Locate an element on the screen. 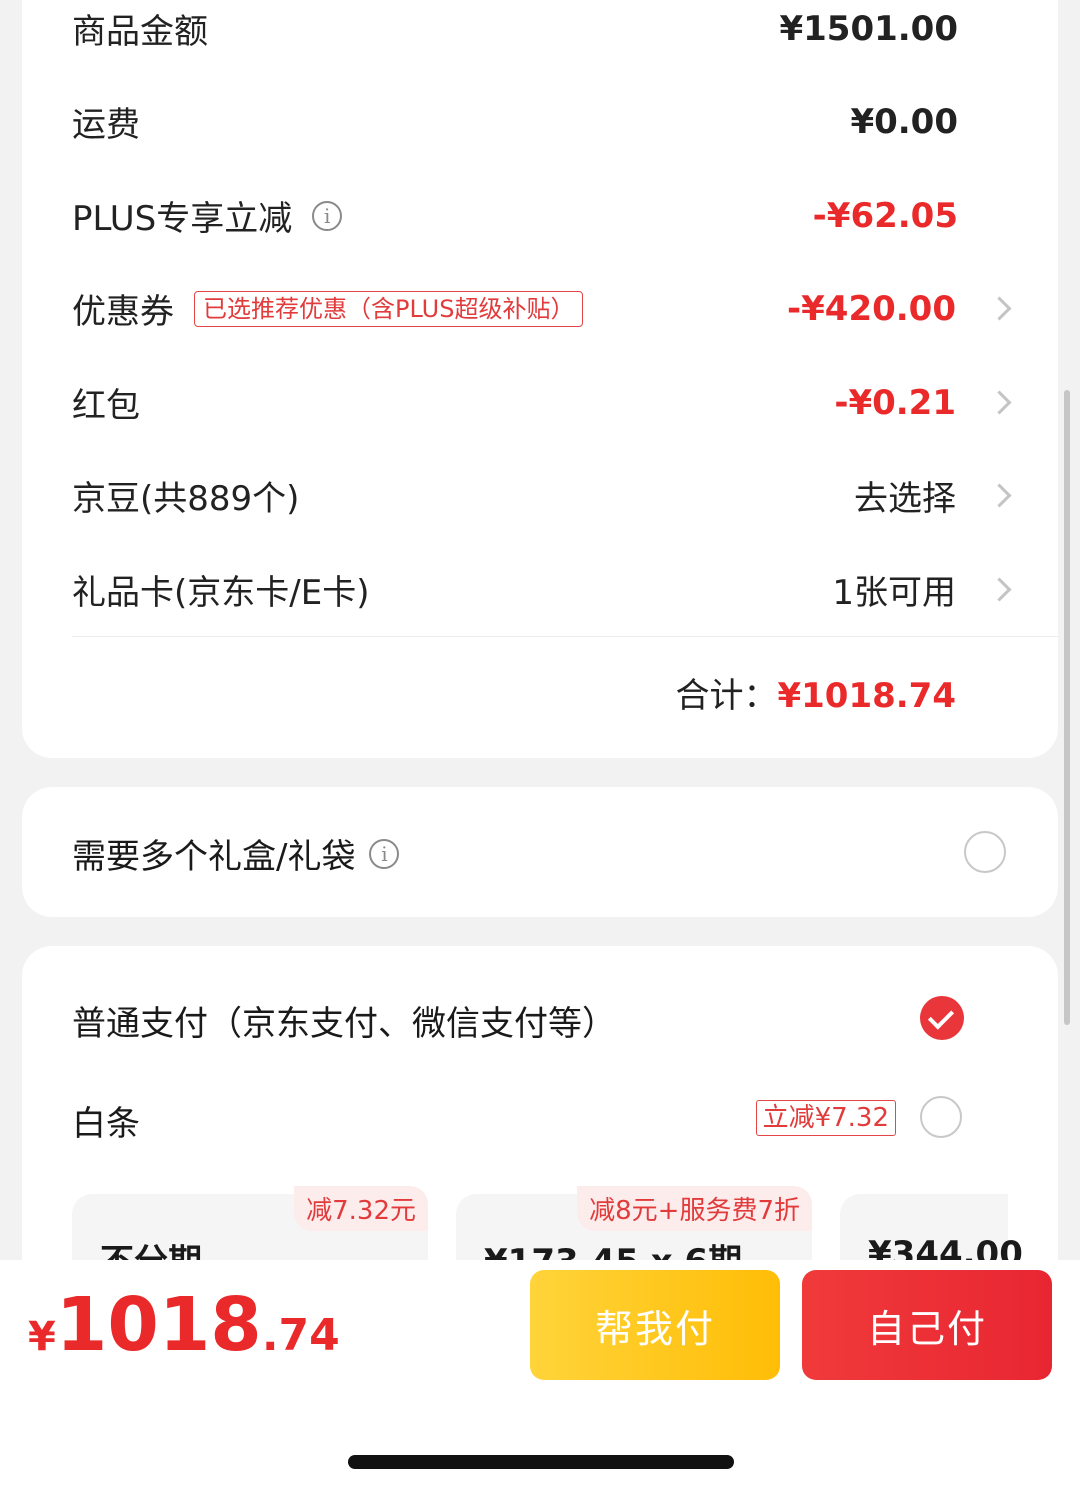 The height and width of the screenshot is (1490, 1080). jingdou-label: 京豆(共889个) is located at coordinates (186, 499).